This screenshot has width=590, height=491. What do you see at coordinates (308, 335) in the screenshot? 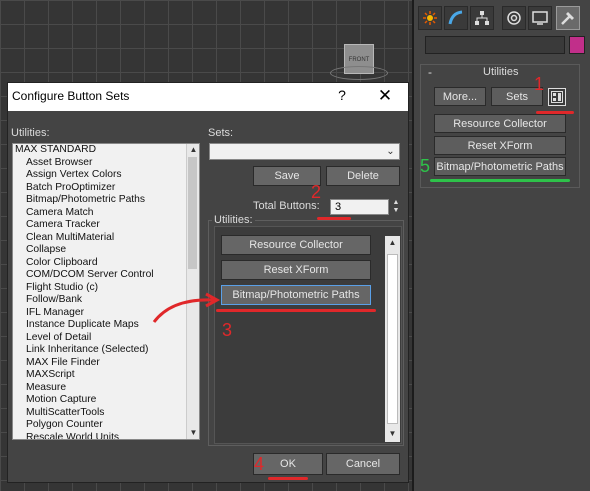
I see `group-button-area` at bounding box center [308, 335].